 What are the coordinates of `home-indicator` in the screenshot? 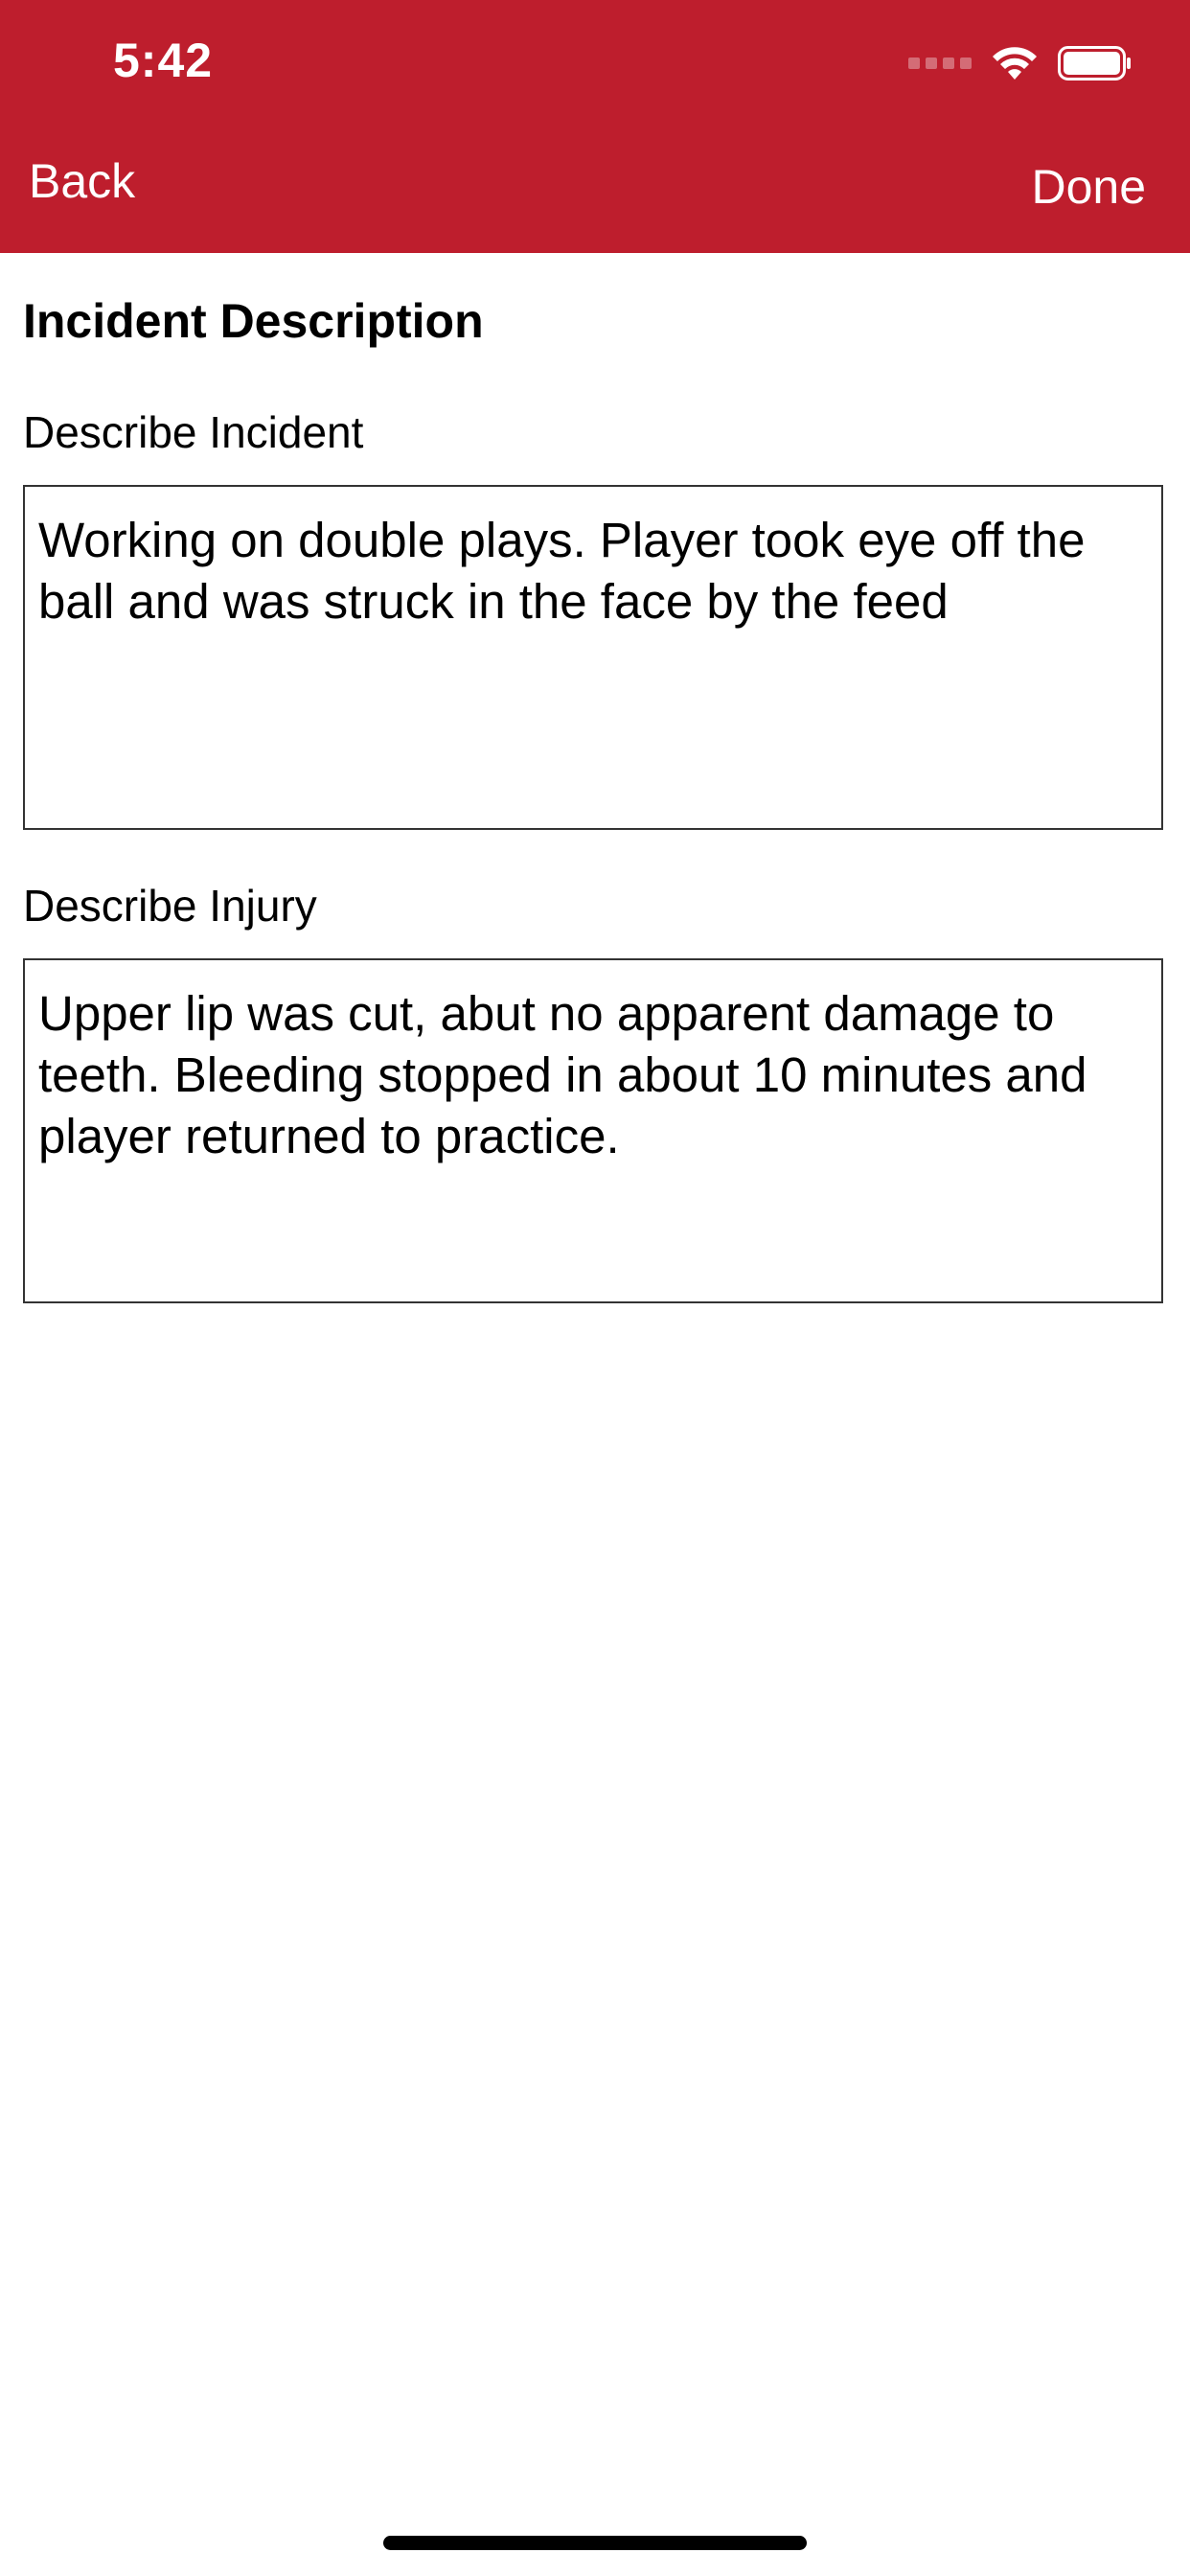 It's located at (595, 2543).